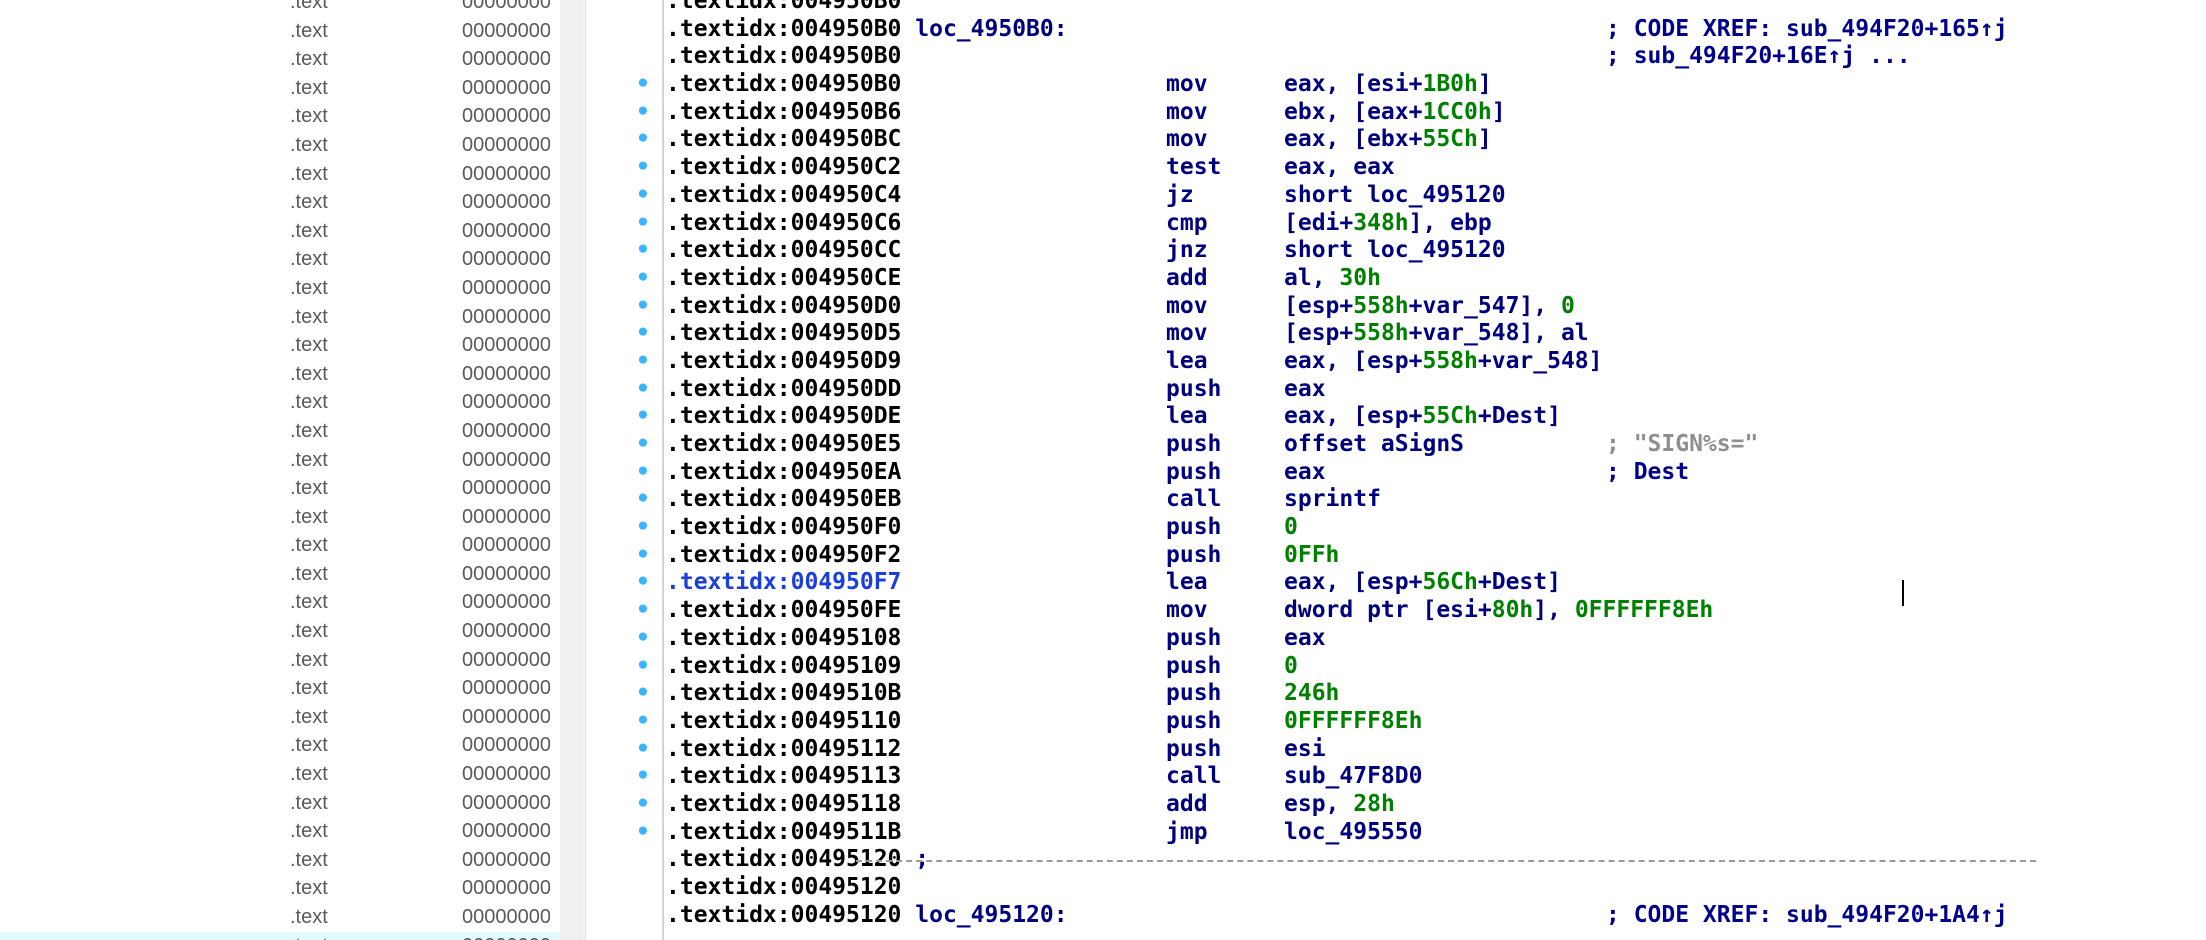 This screenshot has width=2206, height=940. What do you see at coordinates (991, 915) in the screenshot?
I see `code-label: loc_495120:` at bounding box center [991, 915].